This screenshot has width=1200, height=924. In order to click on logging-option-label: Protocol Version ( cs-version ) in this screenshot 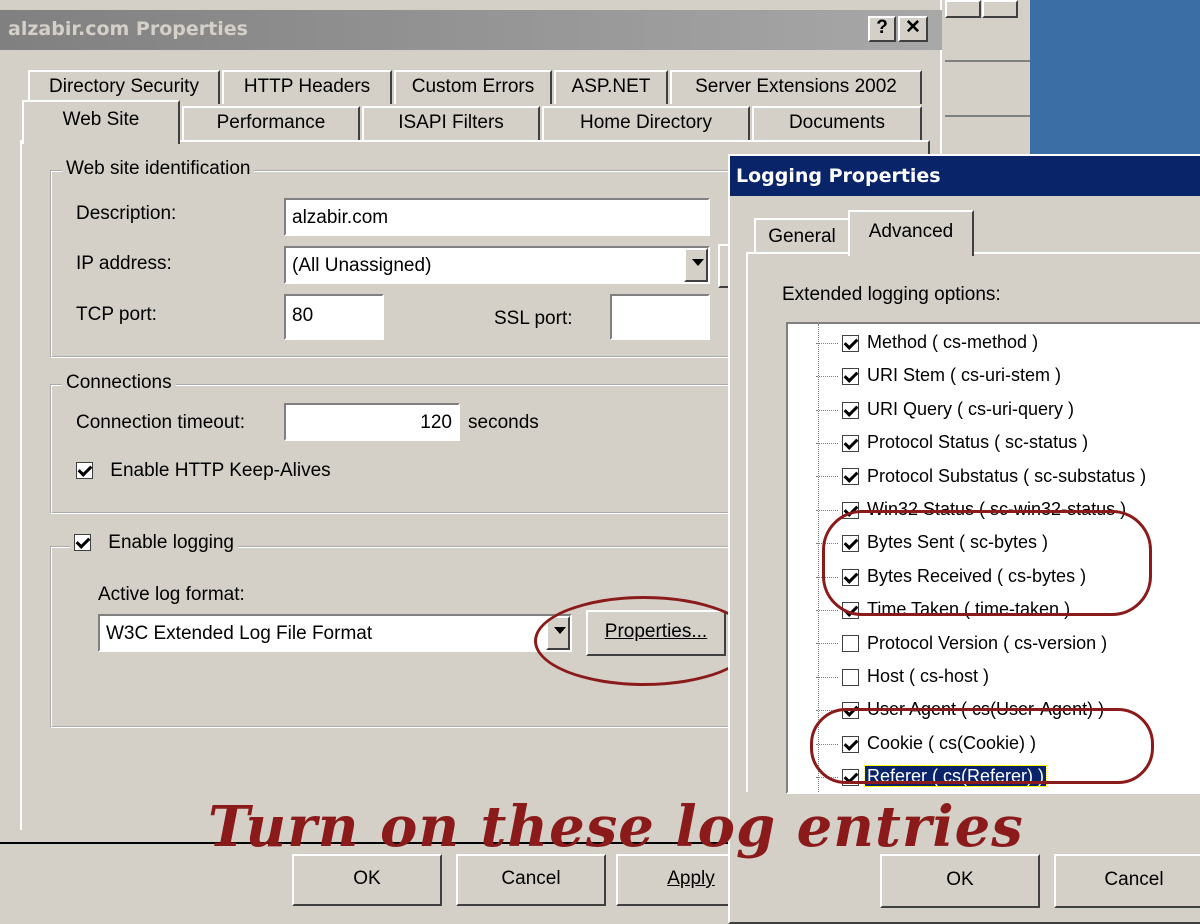, I will do `click(987, 642)`.